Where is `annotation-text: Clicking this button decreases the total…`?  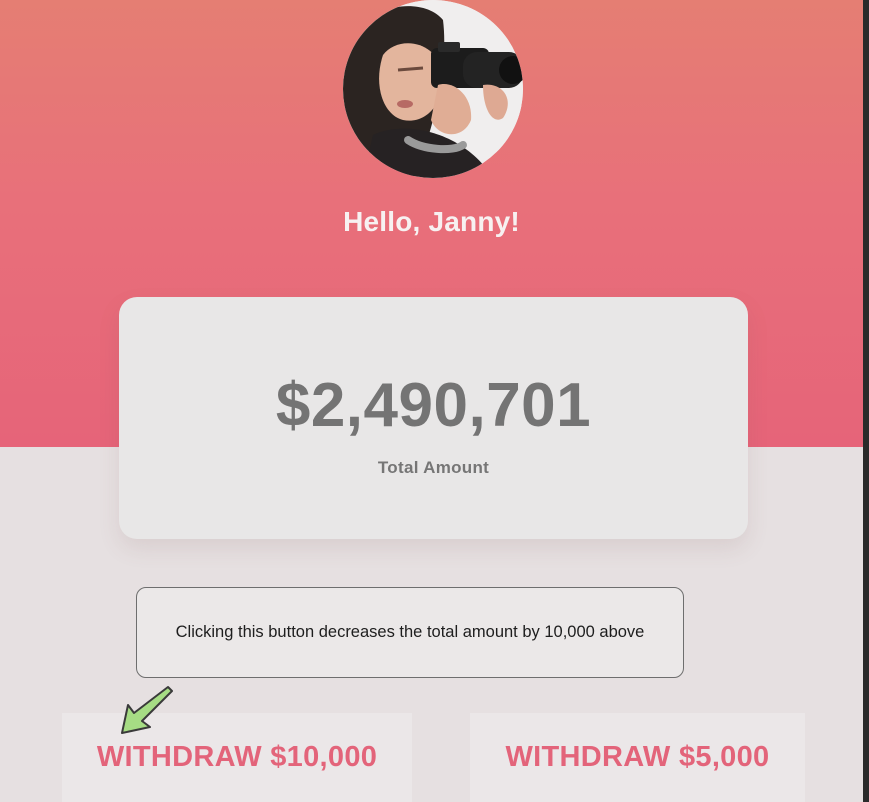
annotation-text: Clicking this button decreases the total… is located at coordinates (410, 632).